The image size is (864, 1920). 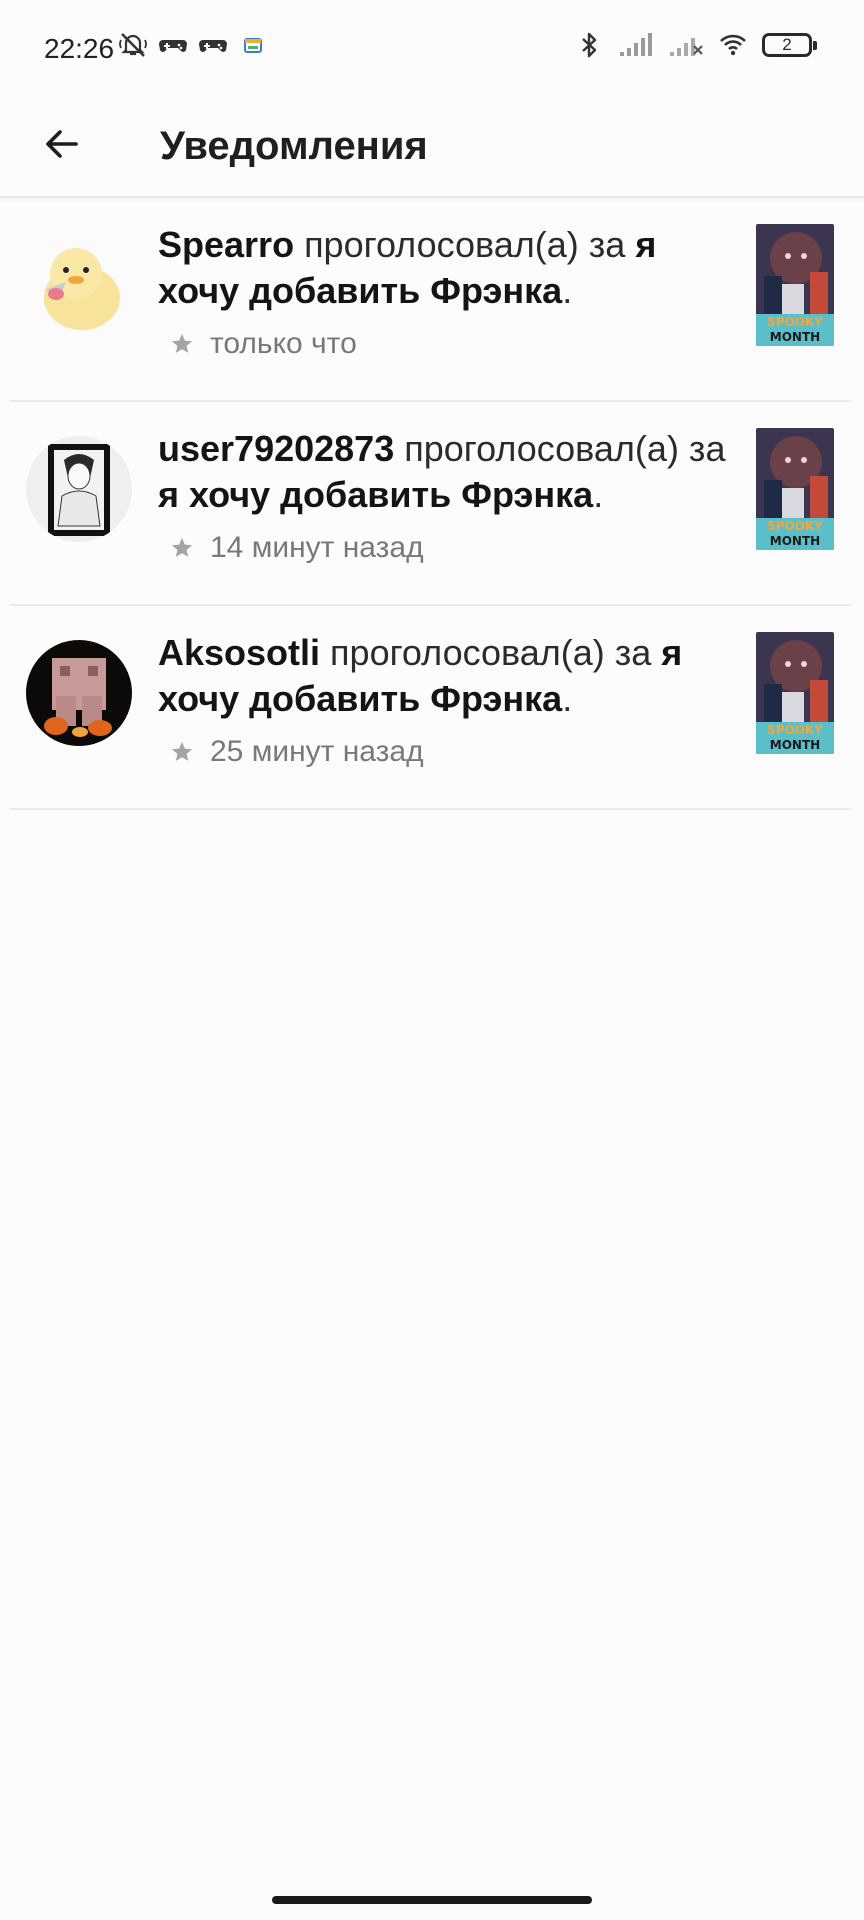 What do you see at coordinates (686, 45) in the screenshot?
I see `signal-no-service-icon` at bounding box center [686, 45].